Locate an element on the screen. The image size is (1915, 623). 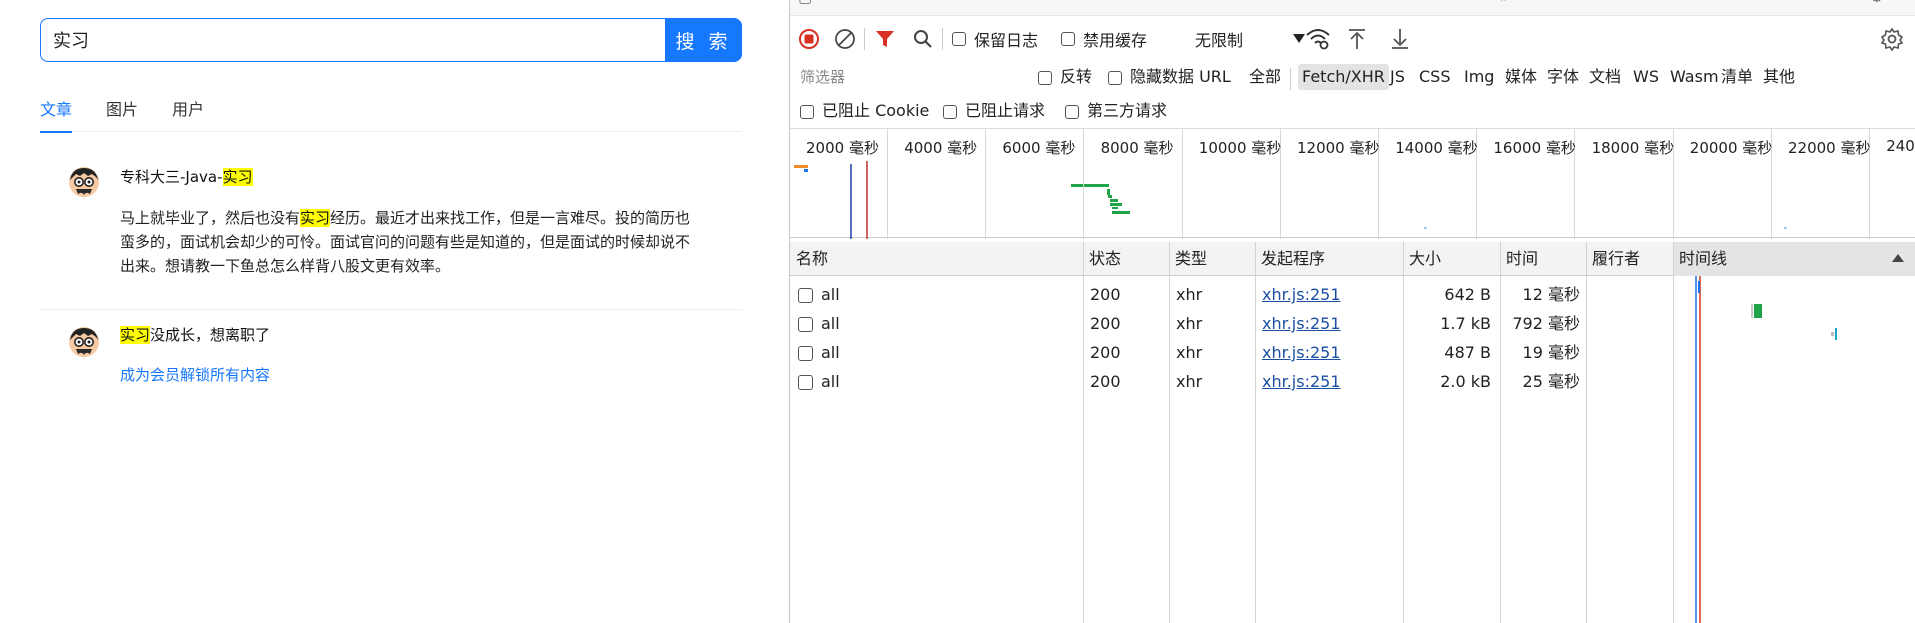
blocked-requests-checkbox: 已阻止请求 is located at coordinates (994, 111).